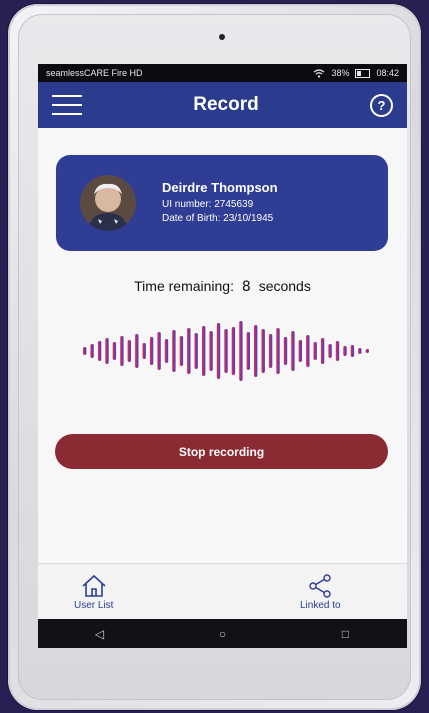 The width and height of the screenshot is (429, 713). I want to click on time-remaining: Time remaining: 8 seconds, so click(222, 286).